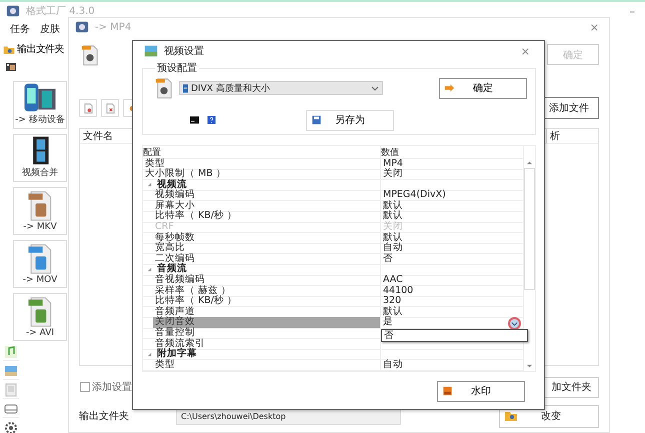 The height and width of the screenshot is (433, 645). Describe the element at coordinates (391, 301) in the screenshot. I see `property-value: 320` at that location.